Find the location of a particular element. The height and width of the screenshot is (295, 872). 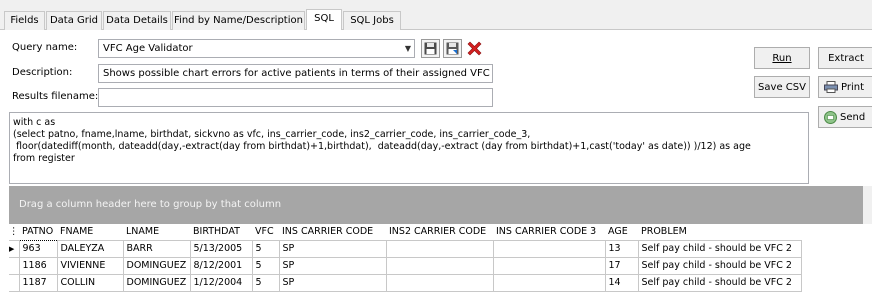

save-csv-button-label: Save CSV is located at coordinates (782, 87).